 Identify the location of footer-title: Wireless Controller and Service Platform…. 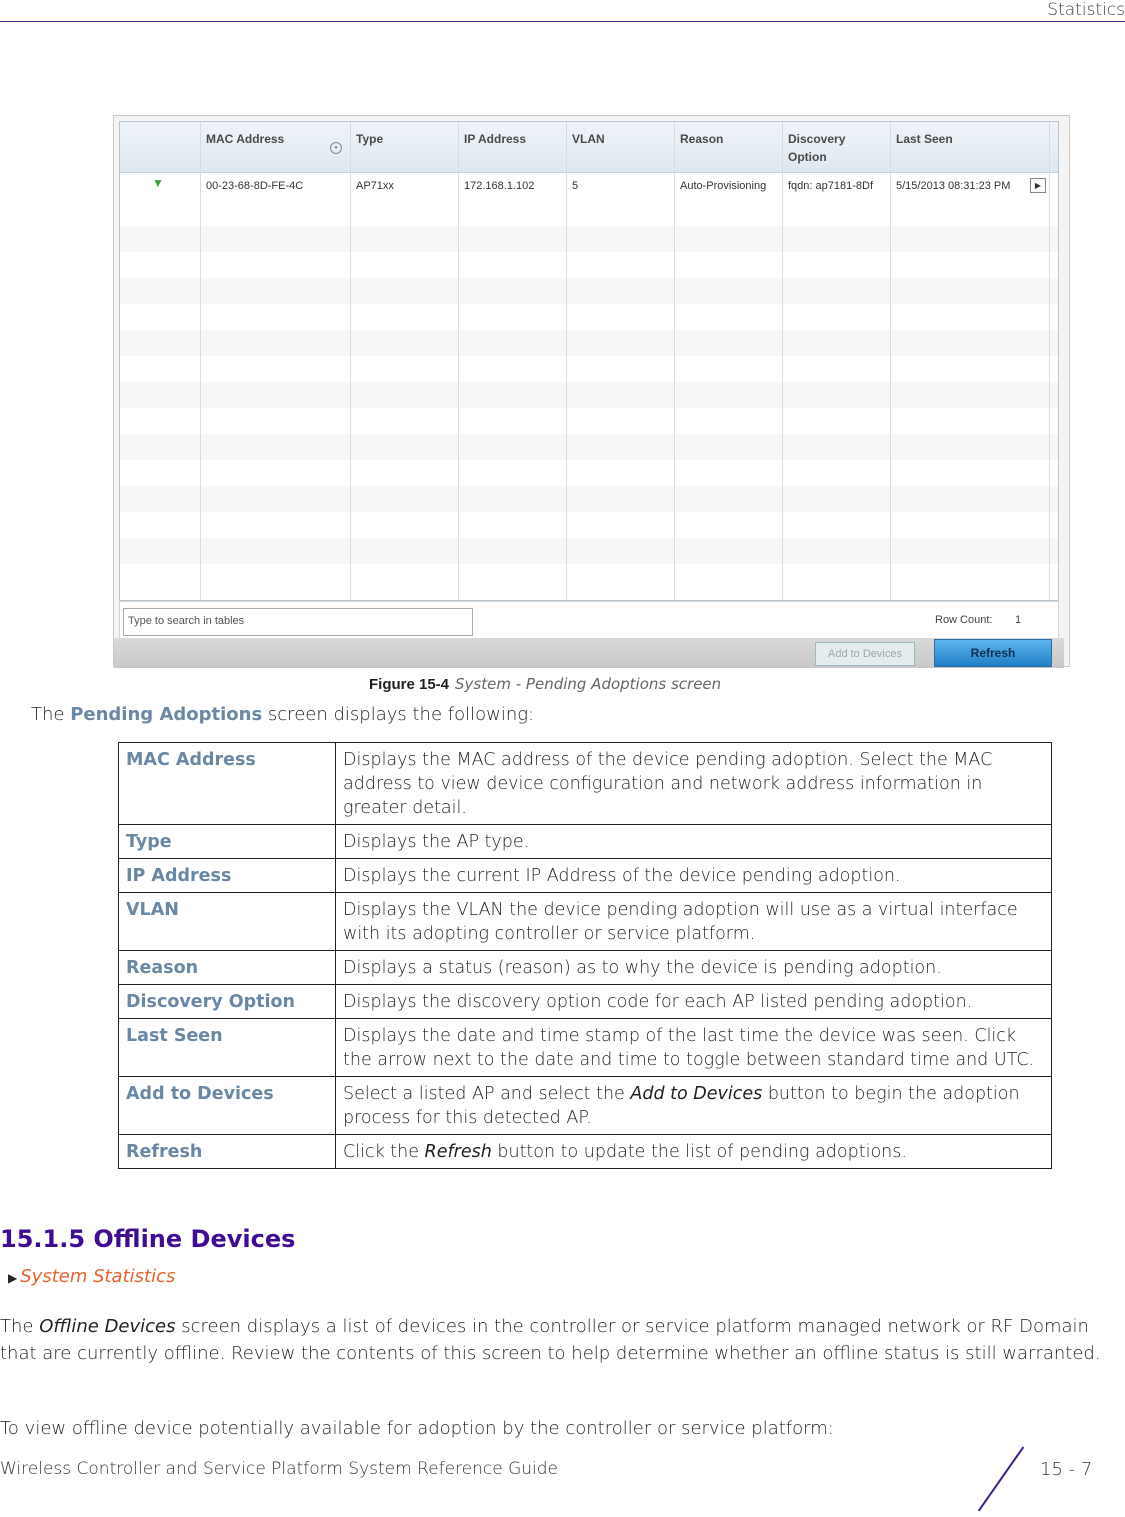
(279, 1469).